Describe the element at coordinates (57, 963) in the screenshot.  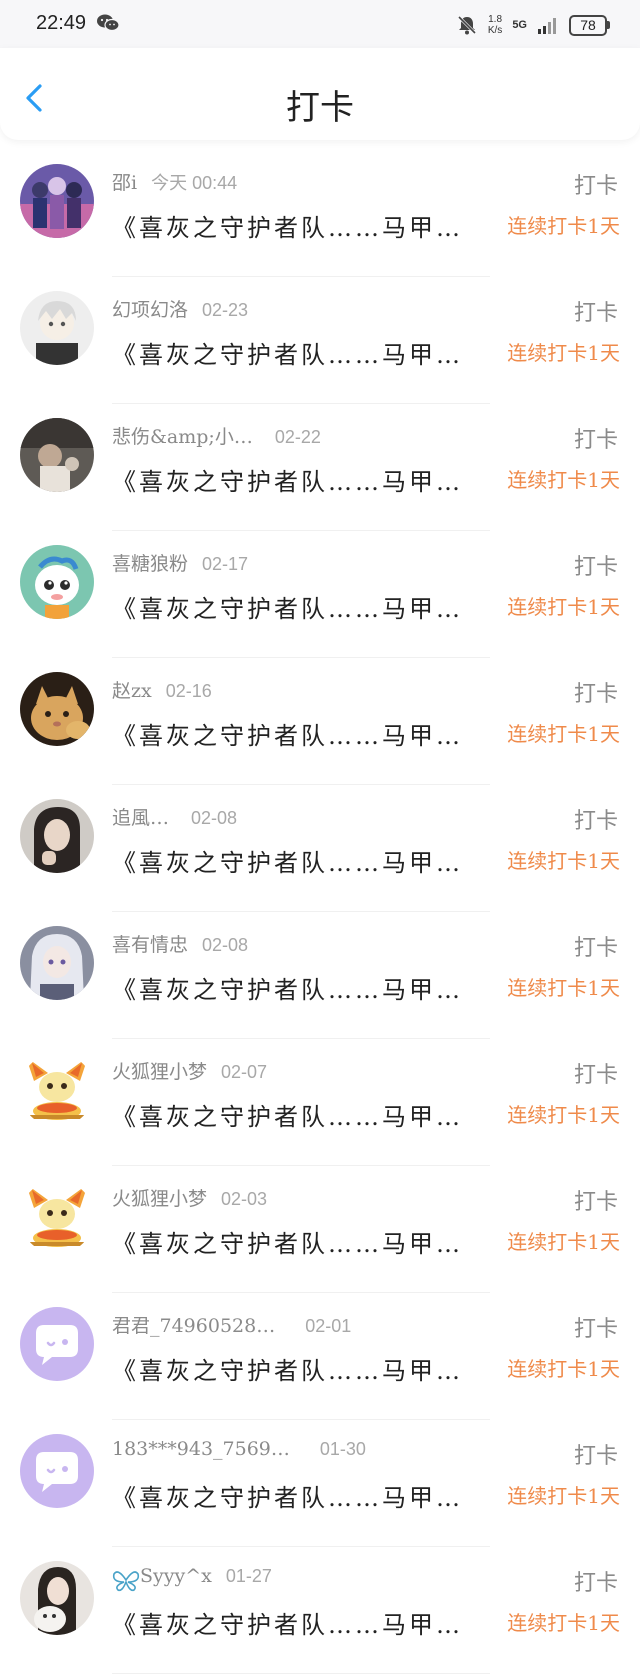
I see `anime-girl-avatar` at that location.